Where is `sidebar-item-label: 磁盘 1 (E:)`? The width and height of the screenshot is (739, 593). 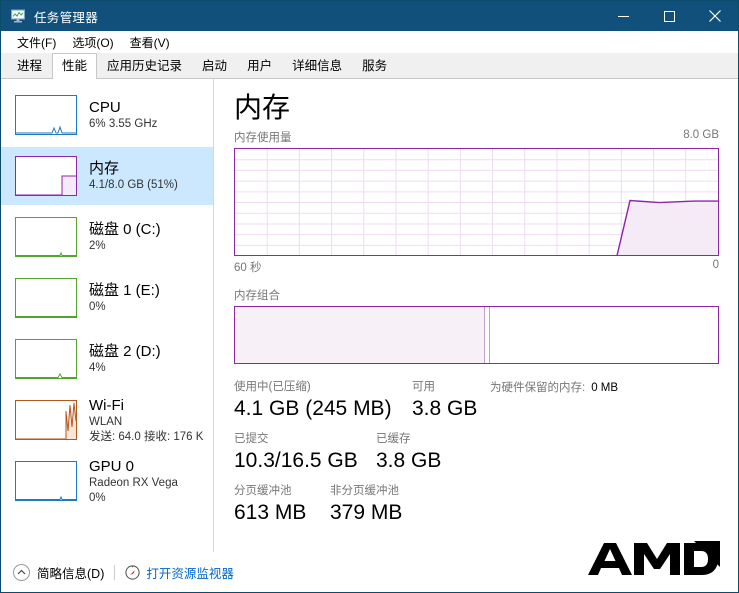 sidebar-item-label: 磁盘 1 (E:) is located at coordinates (124, 290).